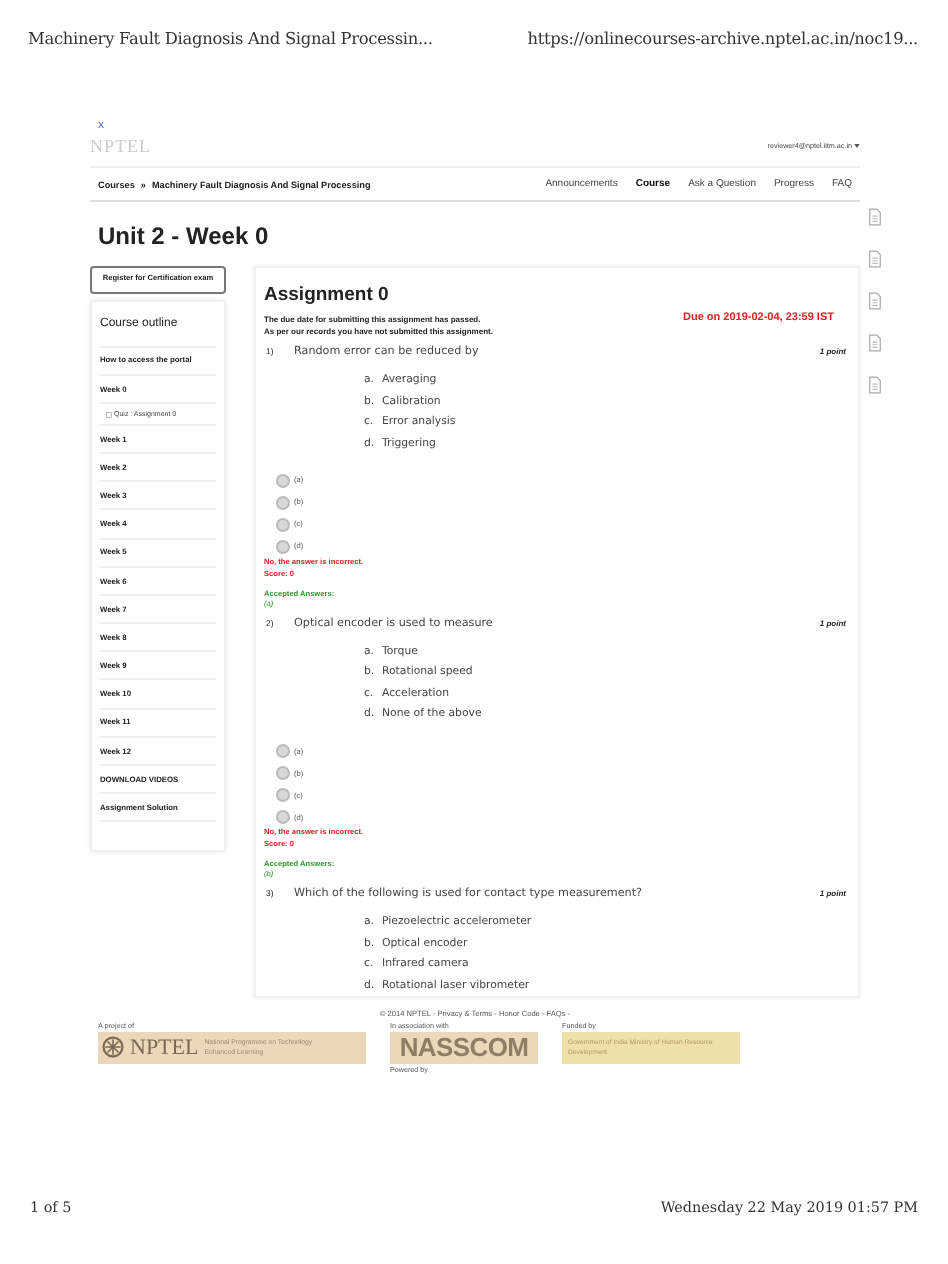 This screenshot has height=1264, width=948. I want to click on wheel-icon, so click(113, 1047).